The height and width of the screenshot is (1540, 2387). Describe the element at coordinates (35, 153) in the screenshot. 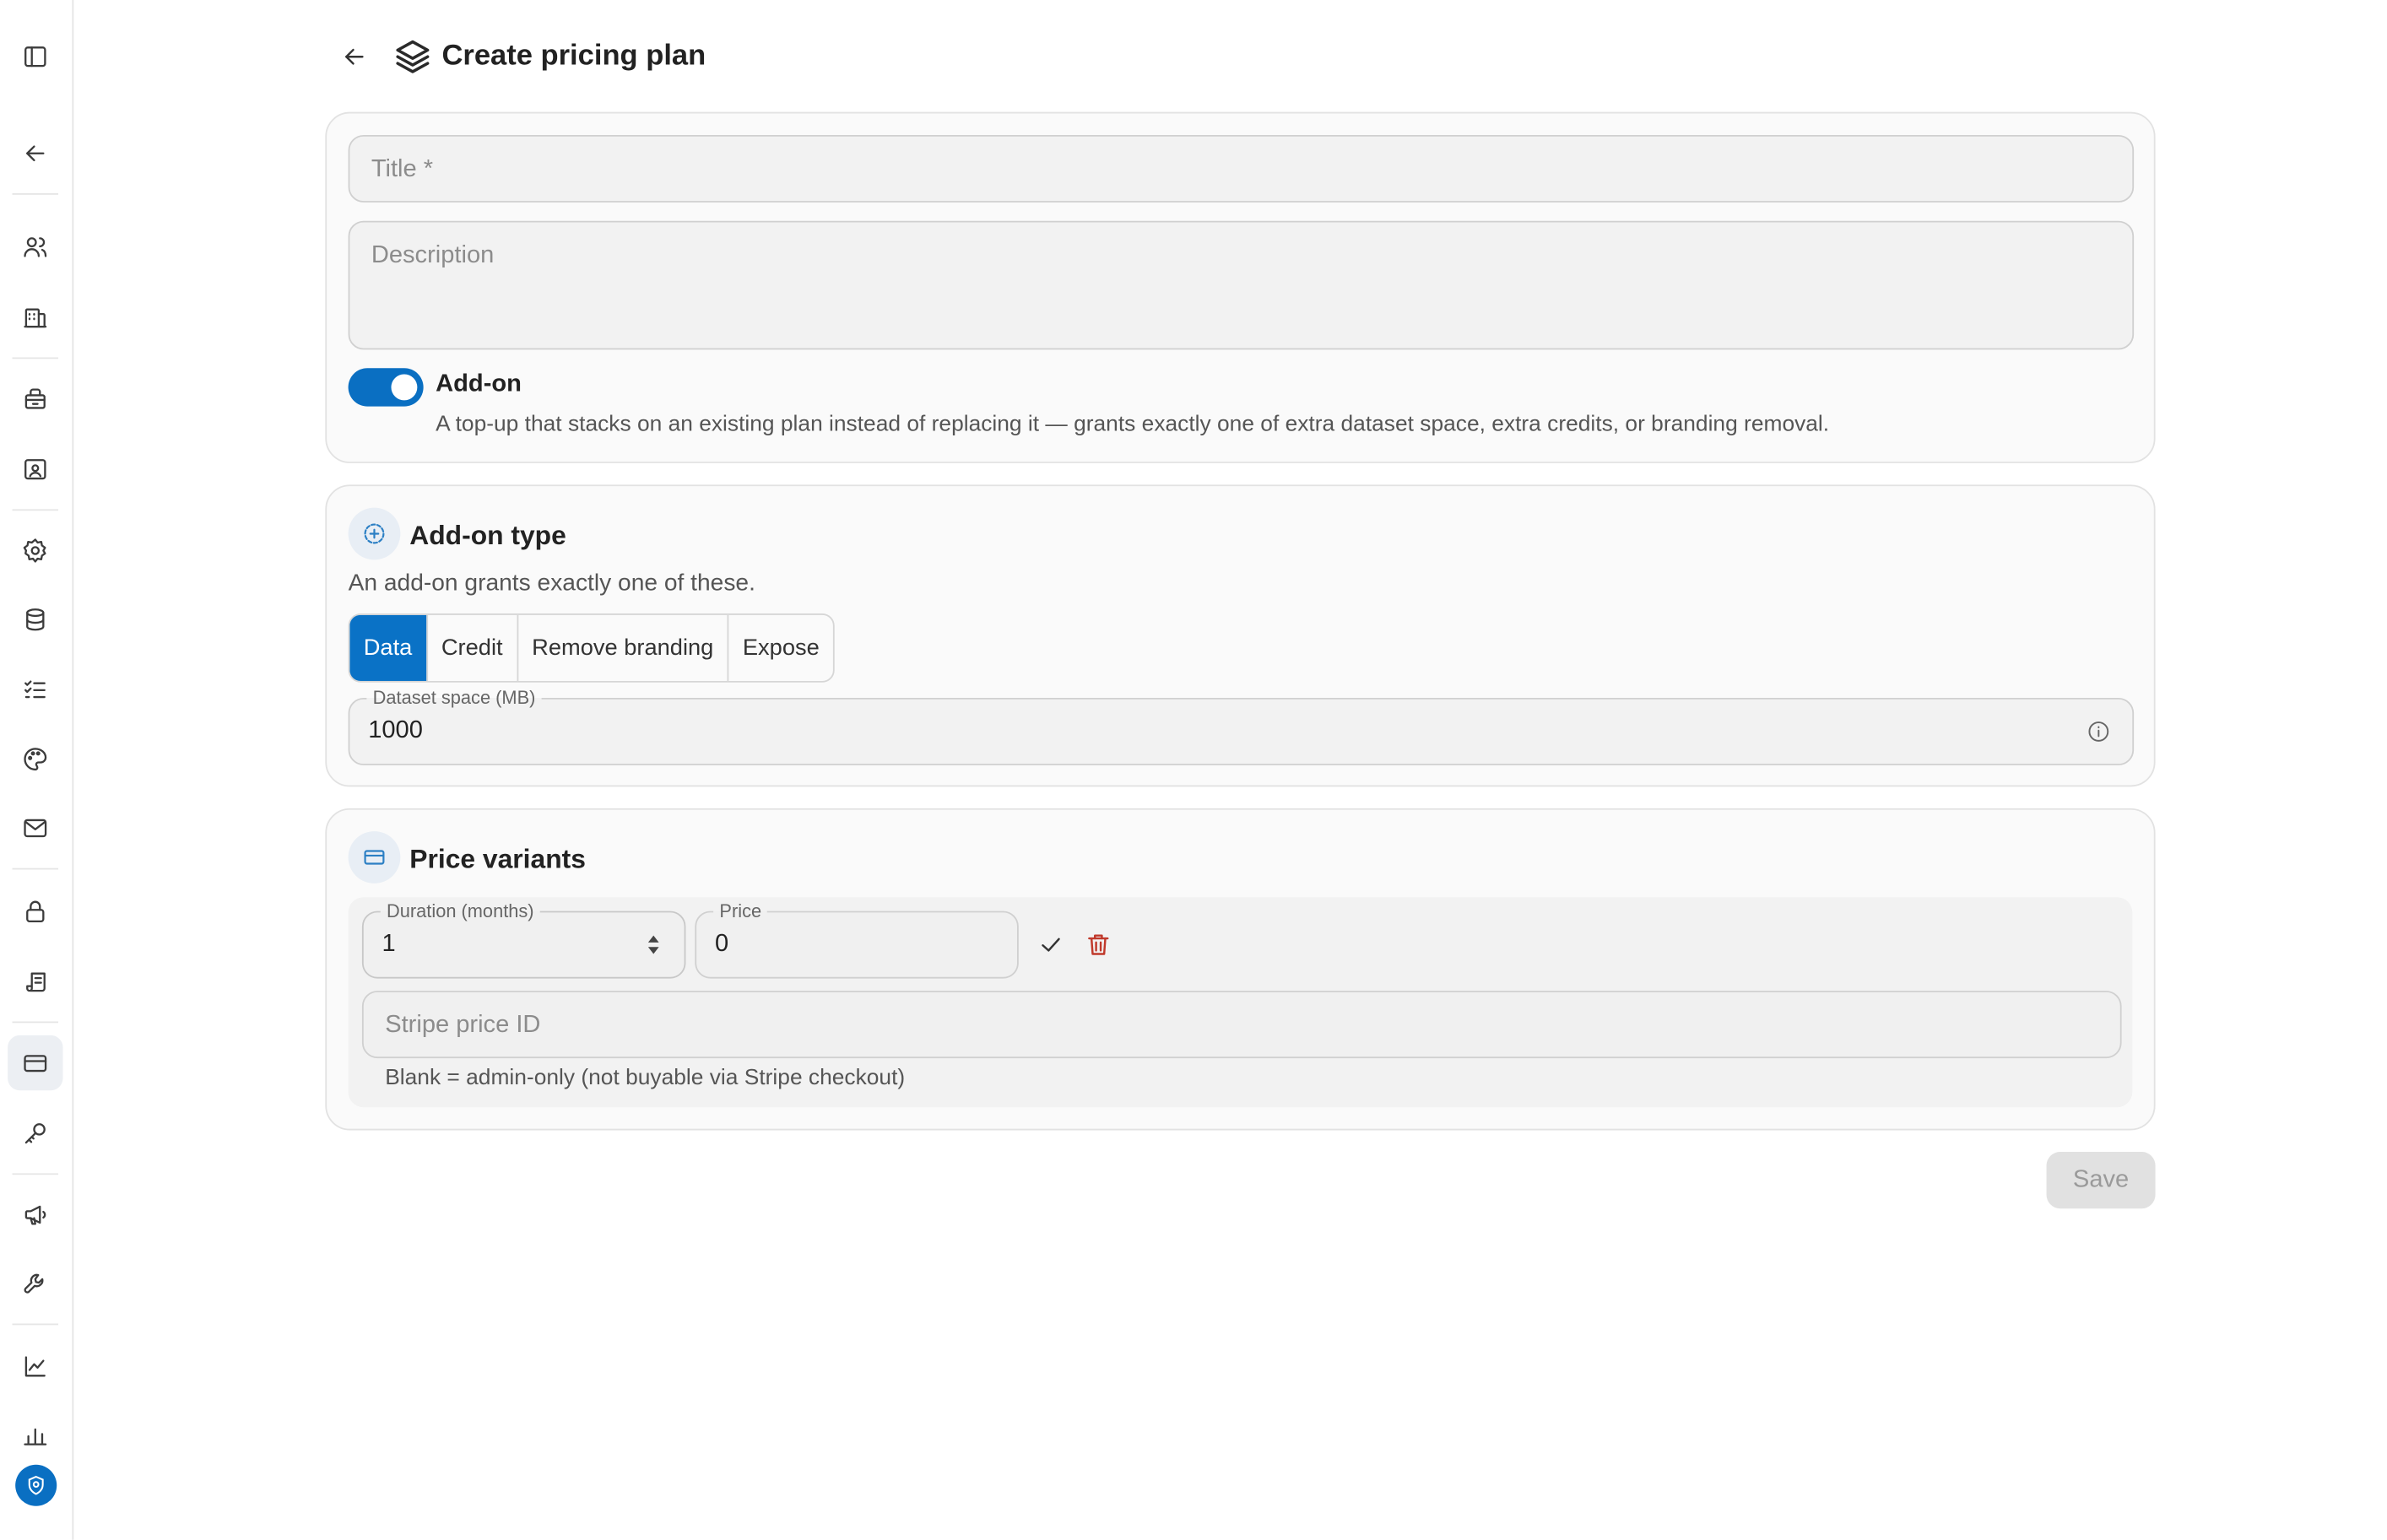

I see `back-arrow-icon` at that location.